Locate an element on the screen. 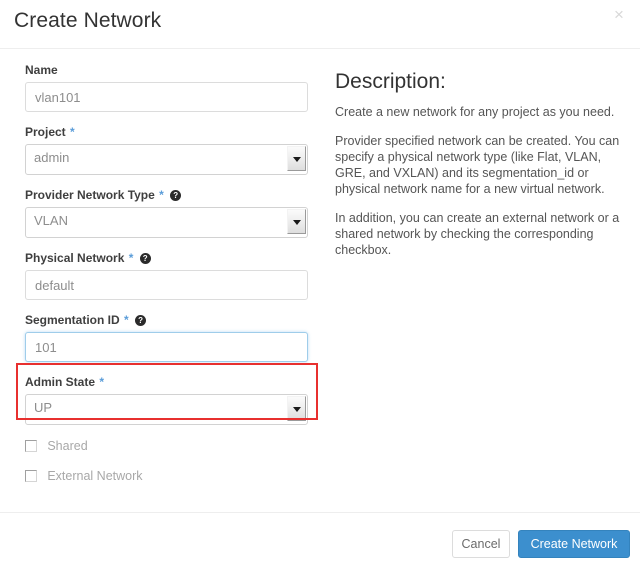 The image size is (640, 565). field-group-segmentation-id: Segmentation ID * ? is located at coordinates (166, 337).